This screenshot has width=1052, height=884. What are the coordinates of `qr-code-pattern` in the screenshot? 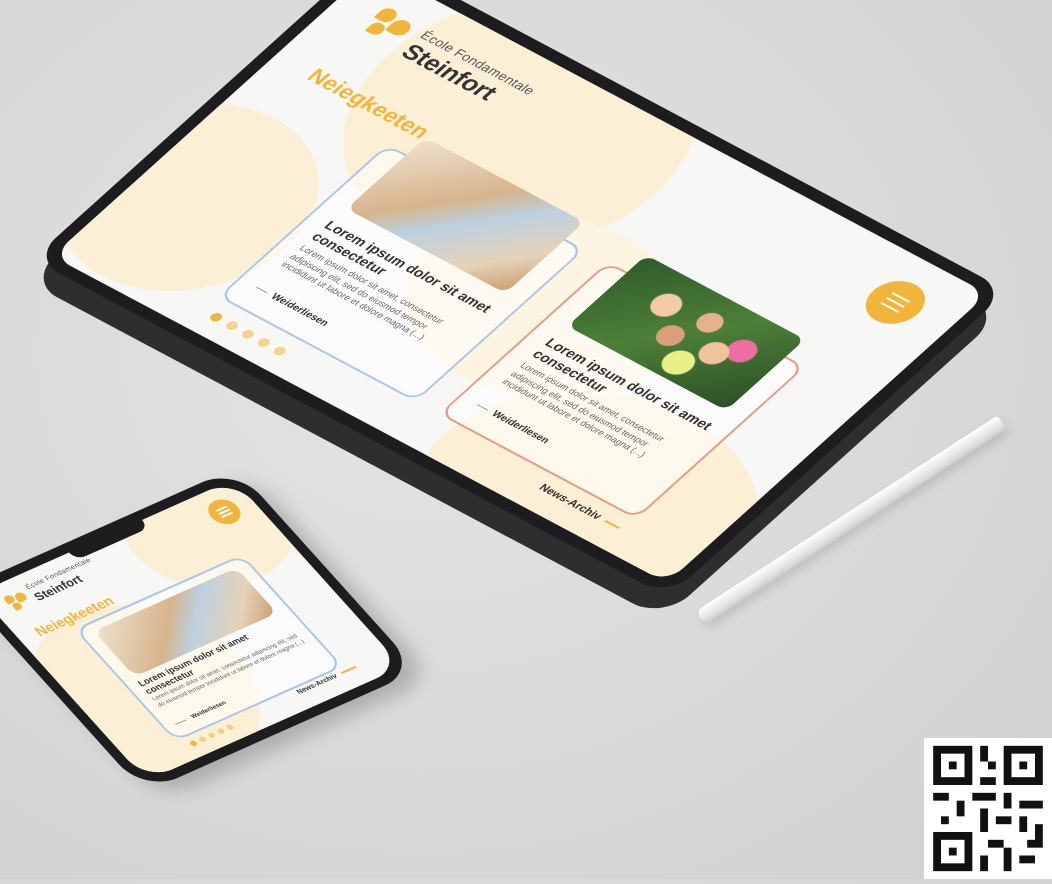 It's located at (988, 808).